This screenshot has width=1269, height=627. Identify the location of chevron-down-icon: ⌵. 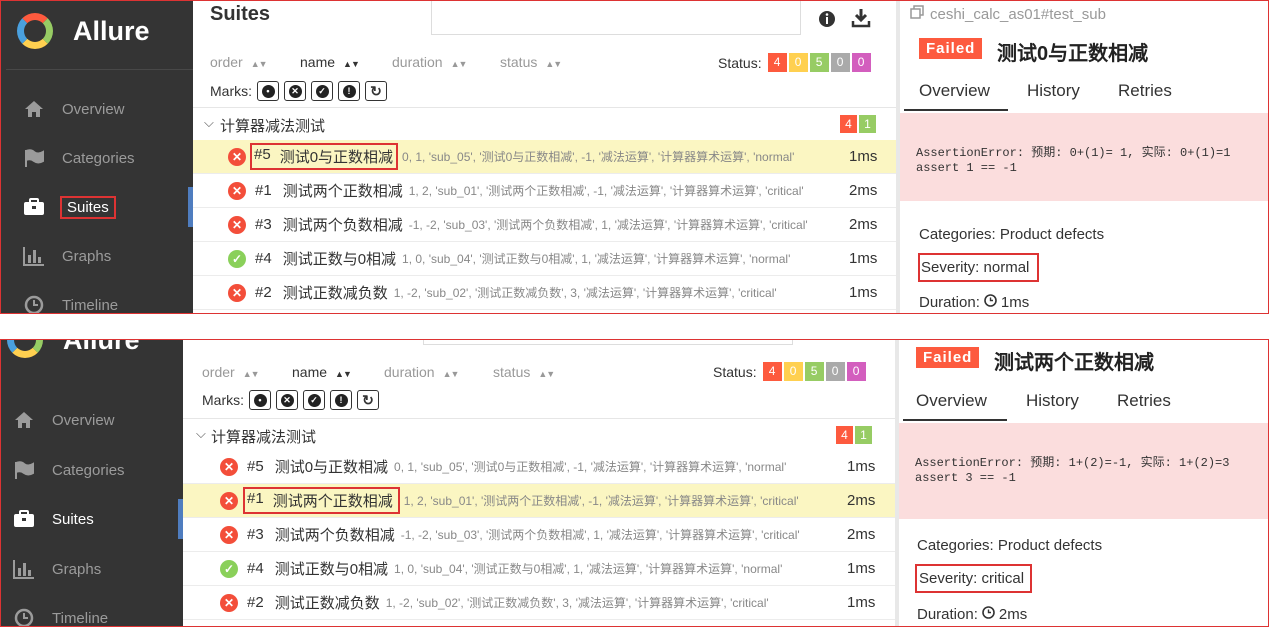
(201, 433).